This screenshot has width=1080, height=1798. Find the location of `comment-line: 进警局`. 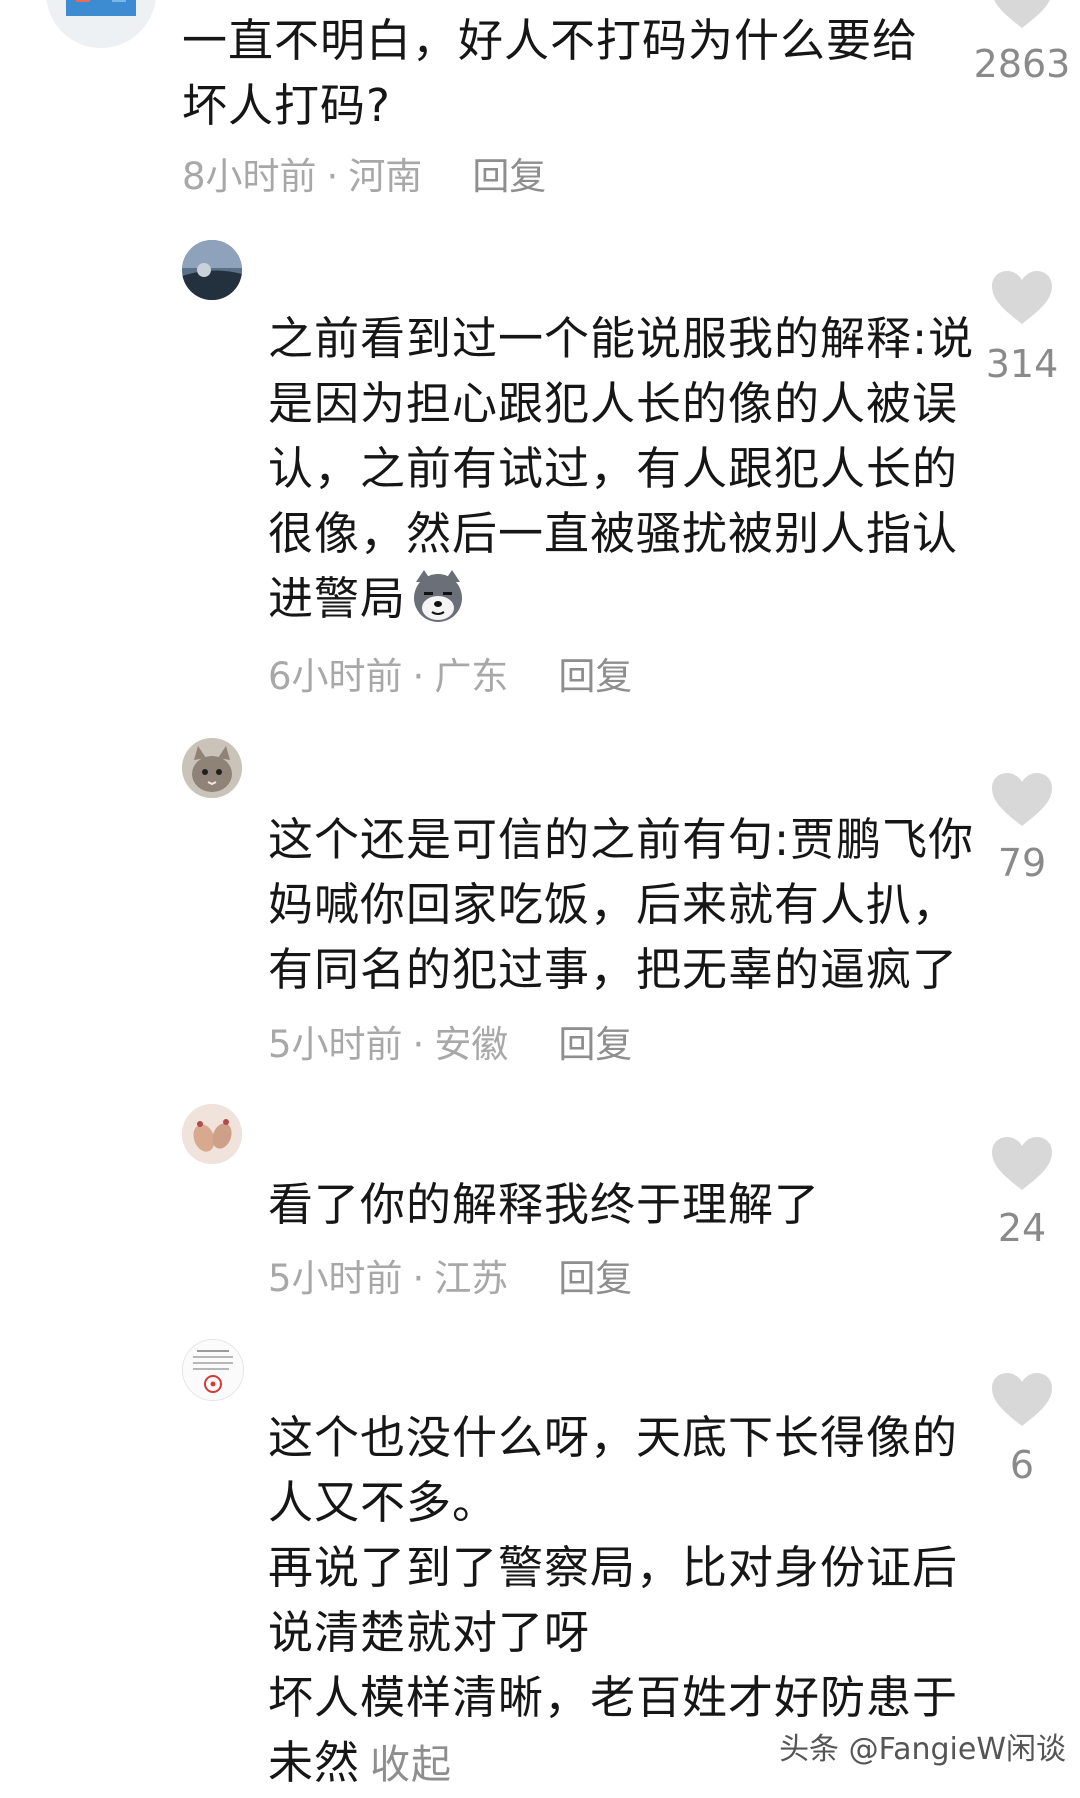

comment-line: 进警局 is located at coordinates (621, 598).